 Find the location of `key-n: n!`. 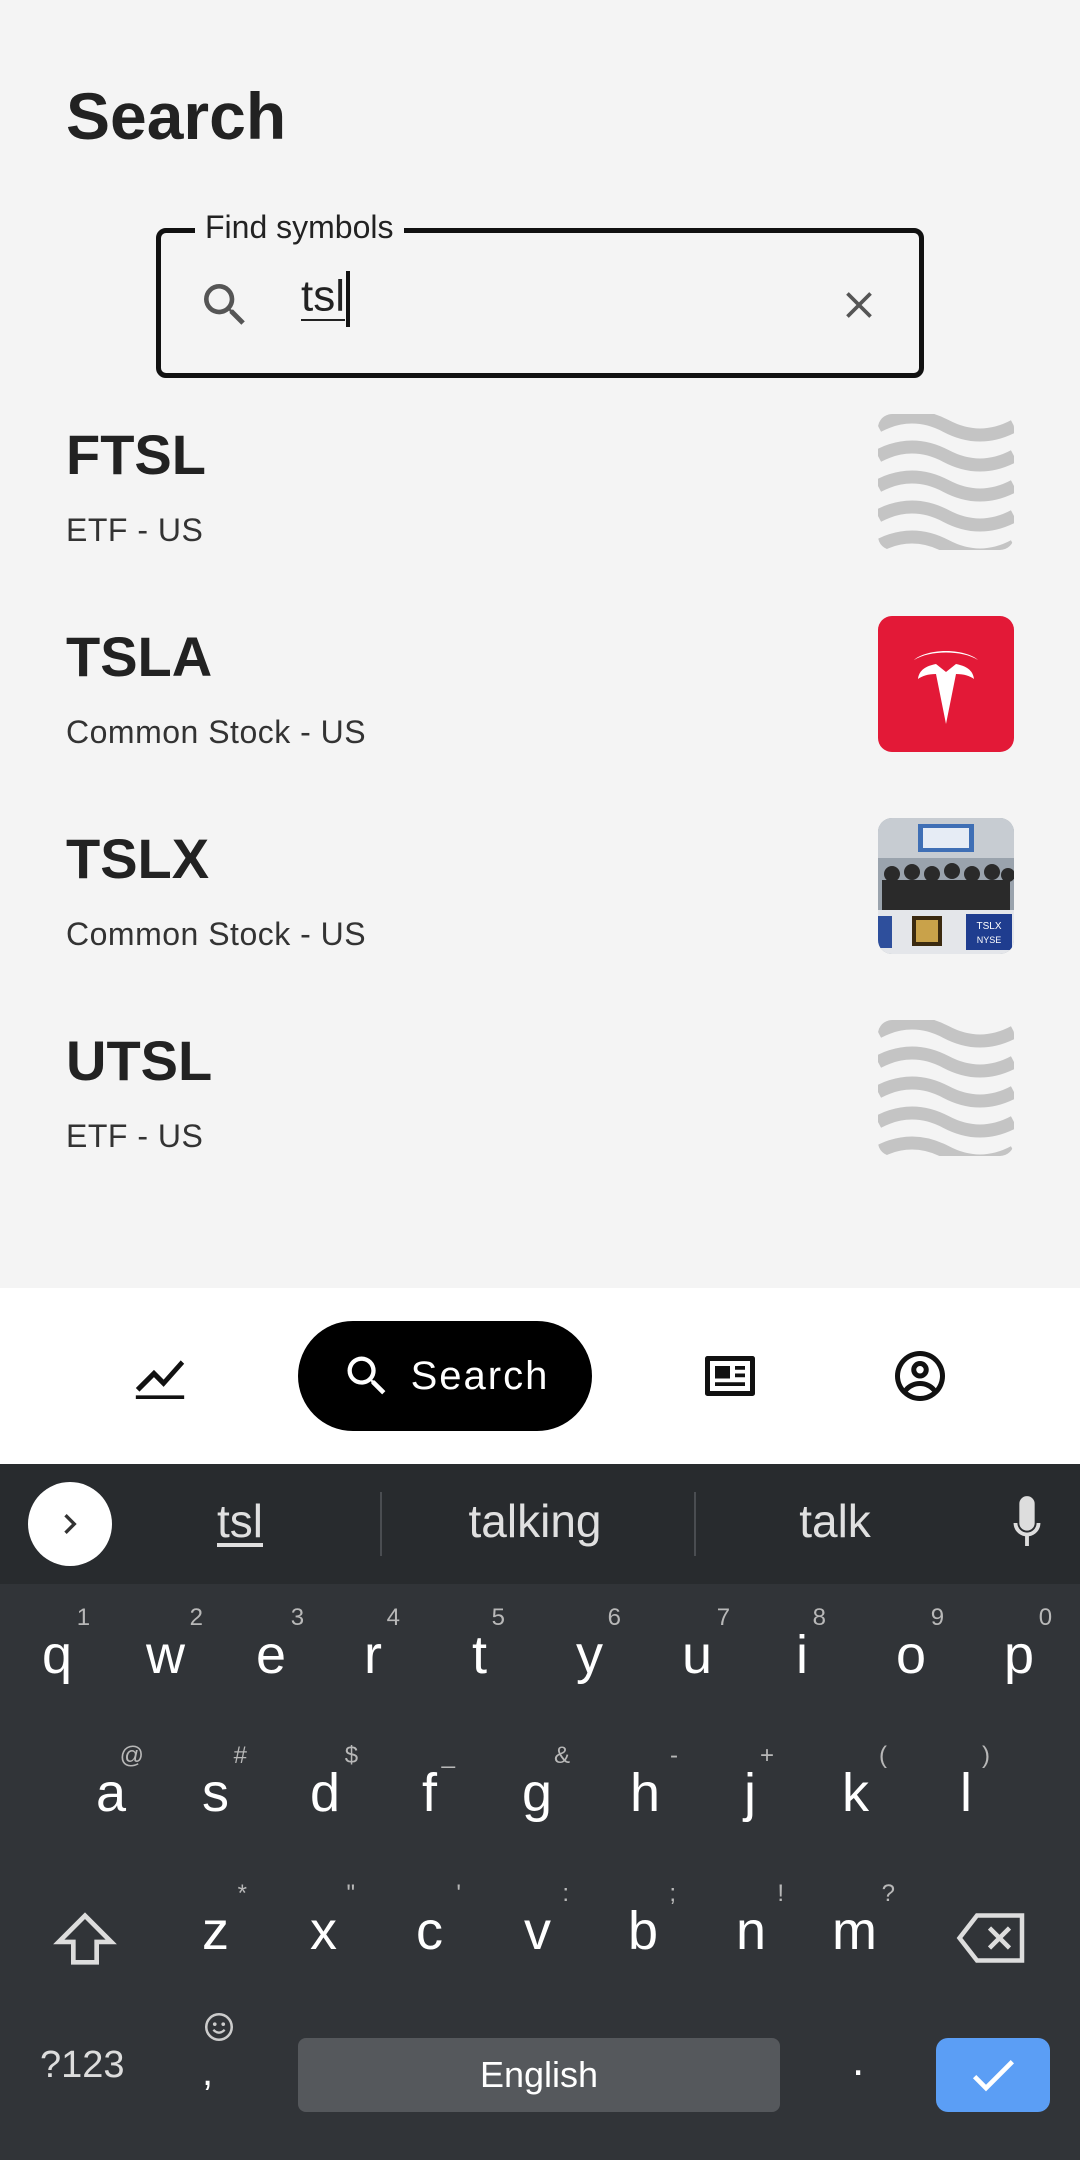

key-n: n! is located at coordinates (760, 1921).